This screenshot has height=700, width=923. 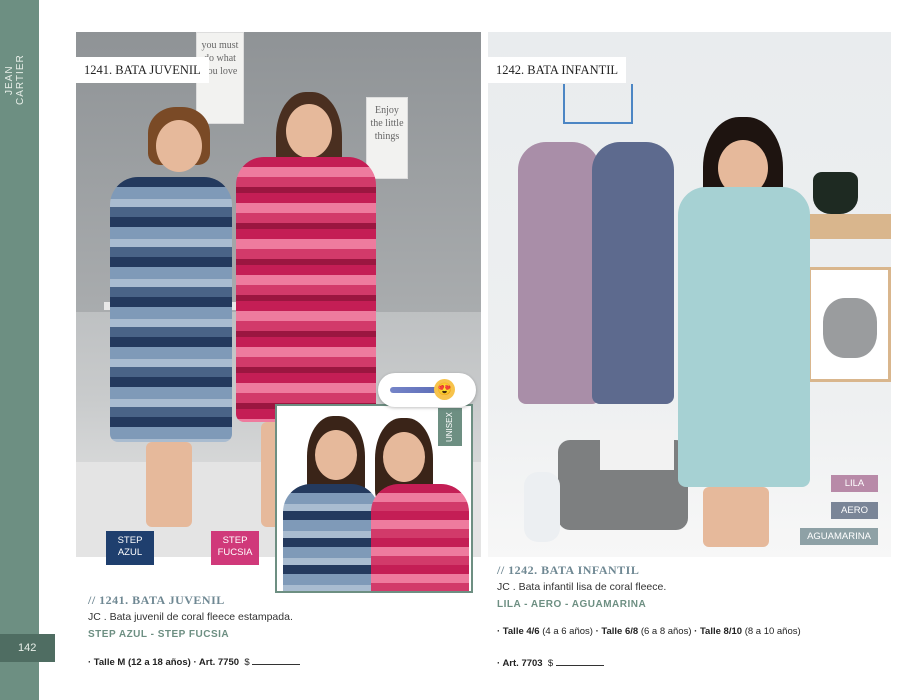 What do you see at coordinates (854, 510) in the screenshot?
I see `tag-aero: AERO` at bounding box center [854, 510].